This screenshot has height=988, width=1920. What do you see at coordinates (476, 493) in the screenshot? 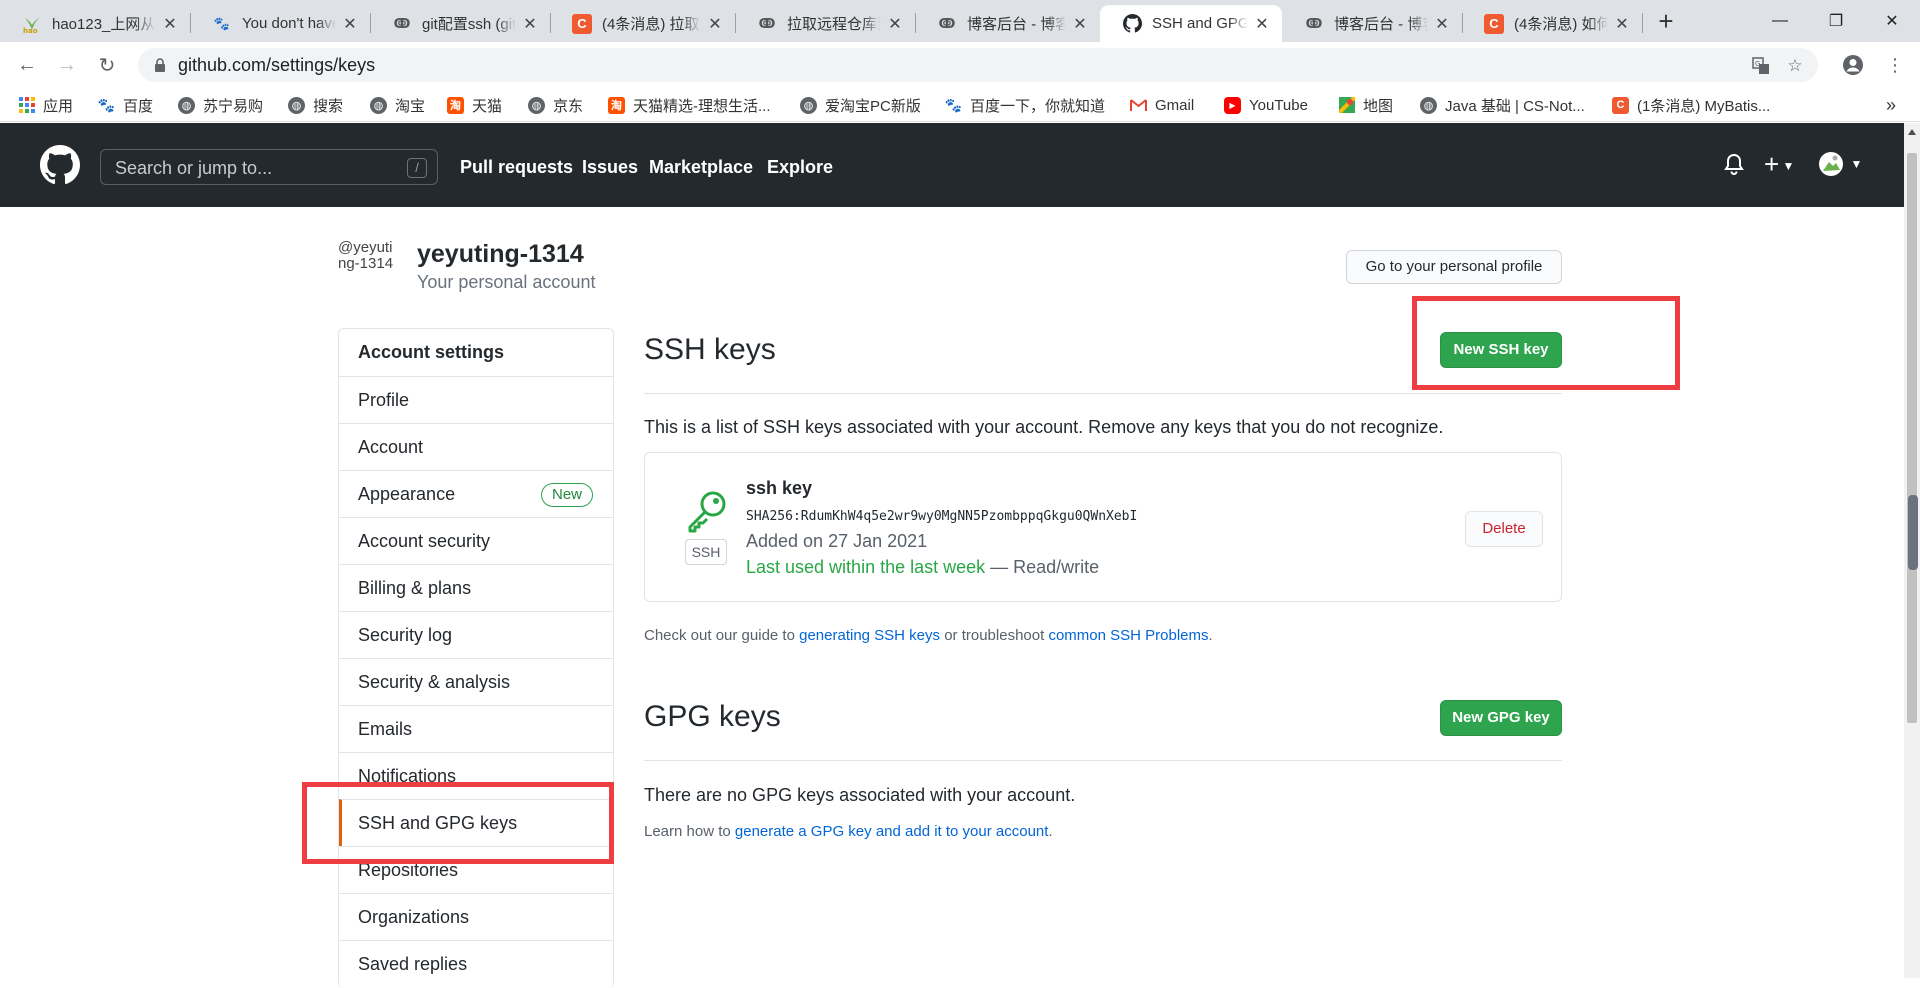
I see `sidebar-item-appearance: Appearance New` at bounding box center [476, 493].